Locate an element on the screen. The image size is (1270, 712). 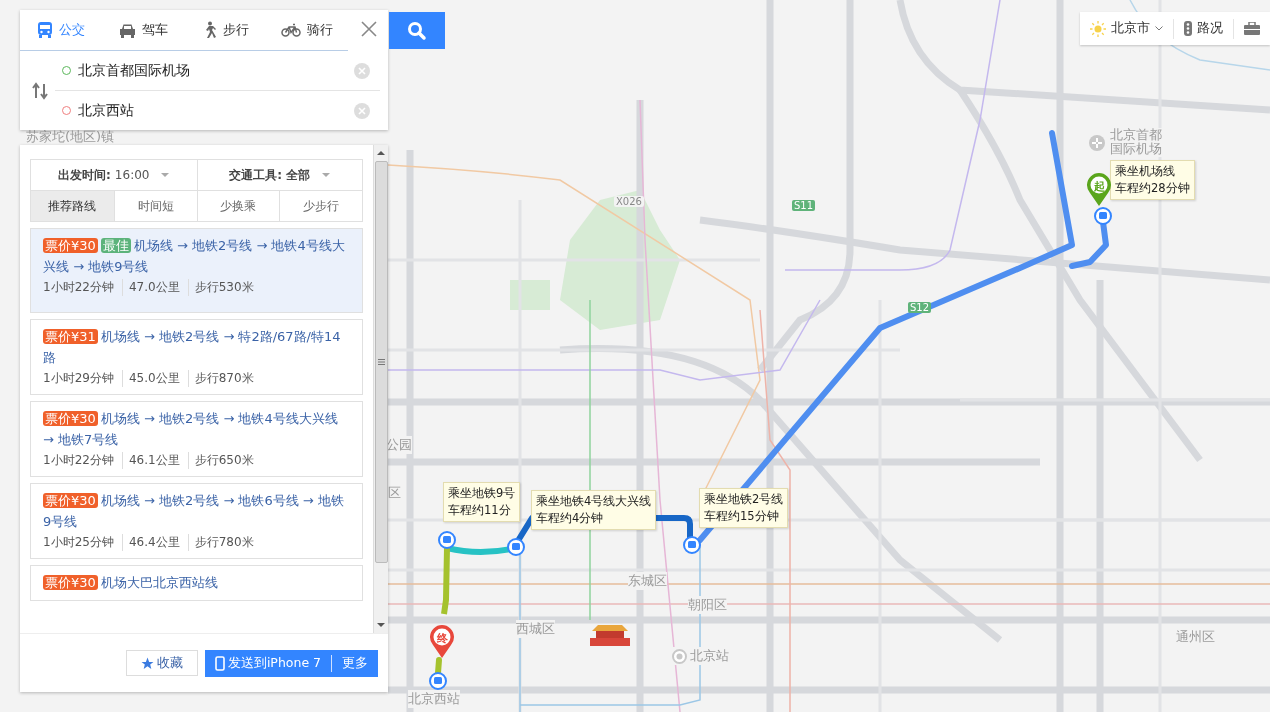
route-tooltip: 乘坐地铁4号线大兴线 车程约4分钟 is located at coordinates (594, 510).